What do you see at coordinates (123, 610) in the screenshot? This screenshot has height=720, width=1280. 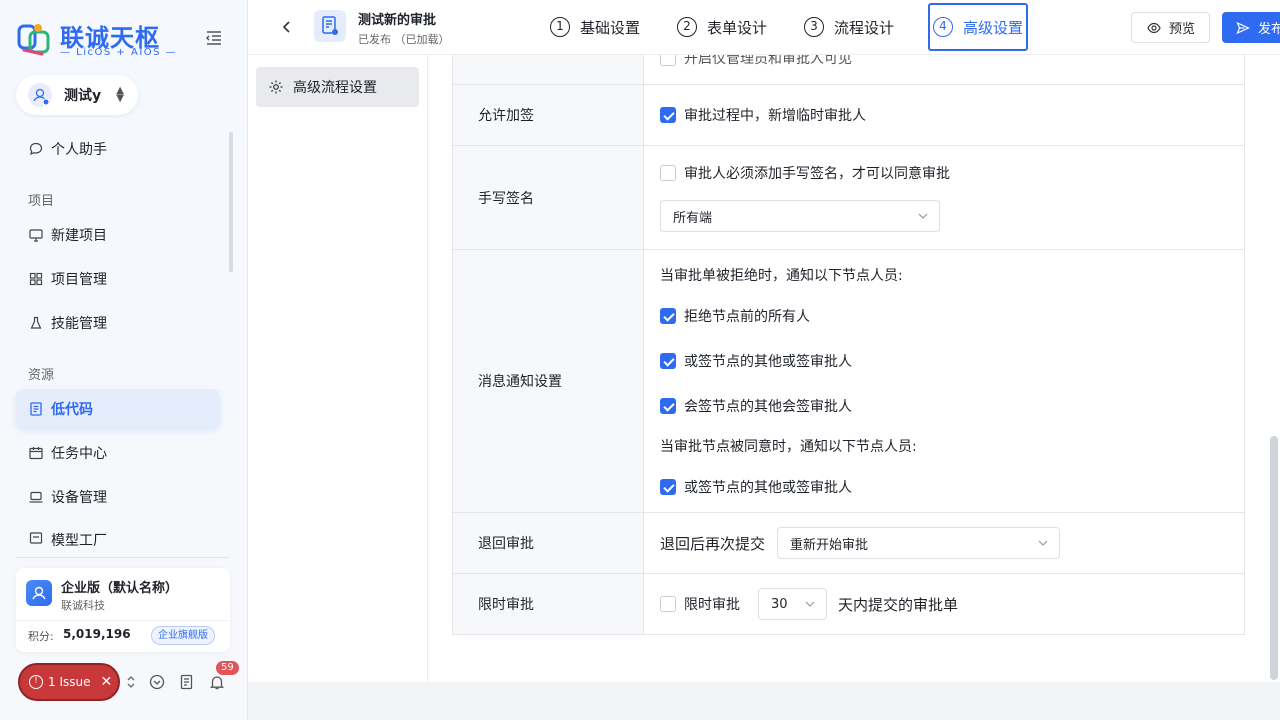 I see `org-card: 企业版（默认名称） 联诚科技 积分: 5,019,196 企业旗舰版` at bounding box center [123, 610].